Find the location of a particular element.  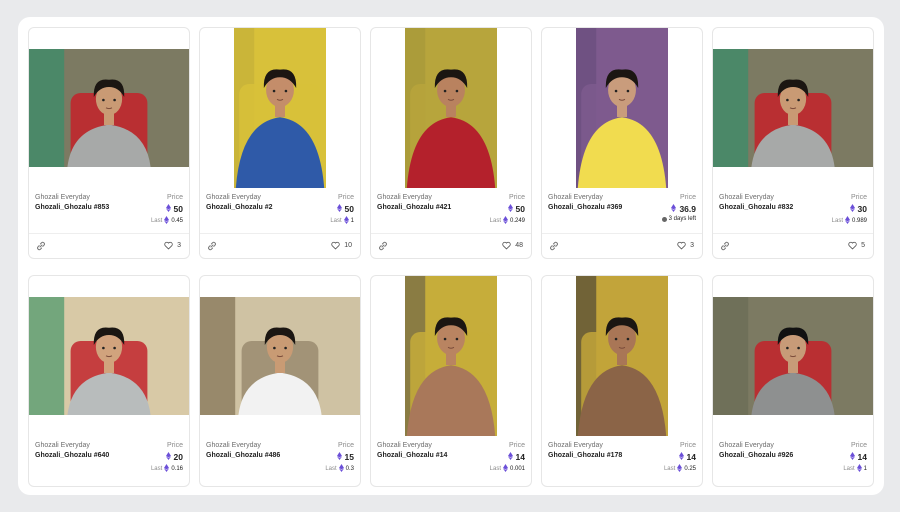

nft-name: Ghozali_Ghozalu #832 is located at coordinates (793, 207).